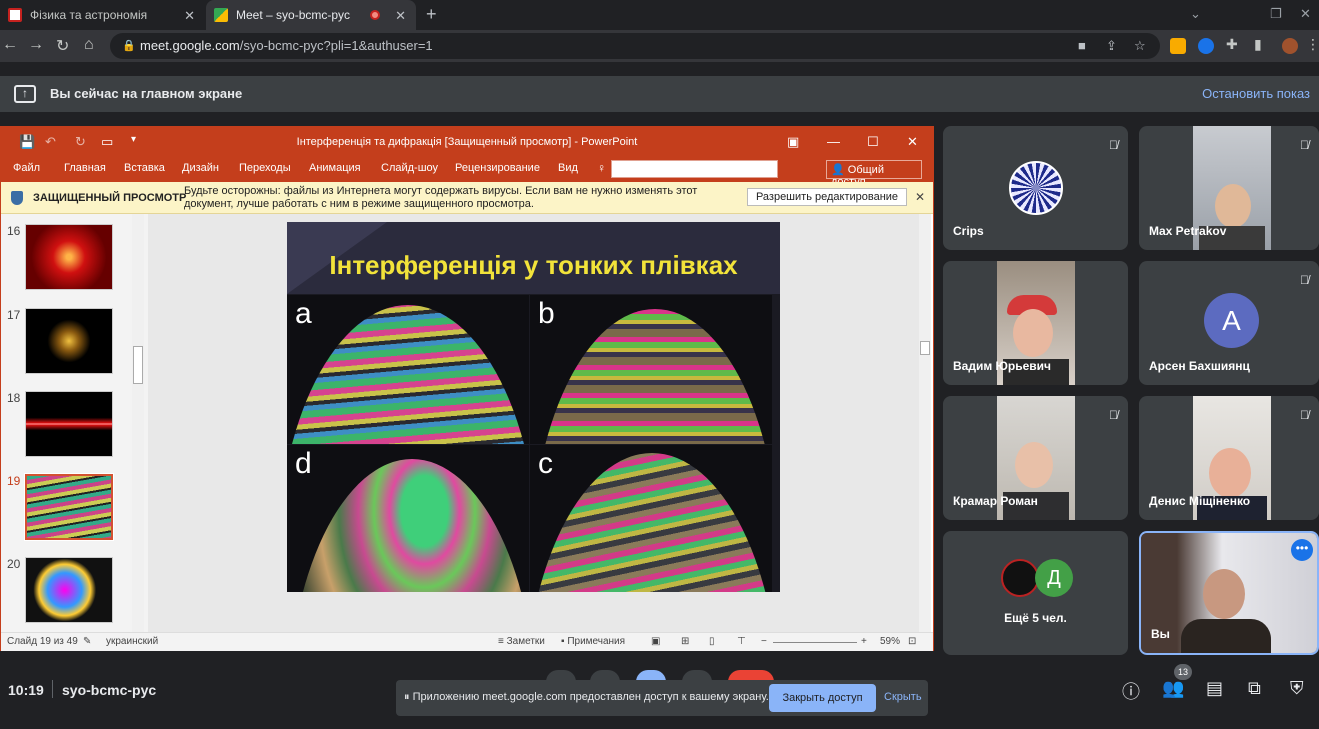 The width and height of the screenshot is (1319, 729). What do you see at coordinates (1305, 14) in the screenshot?
I see `close-window-icon: ✕` at bounding box center [1305, 14].